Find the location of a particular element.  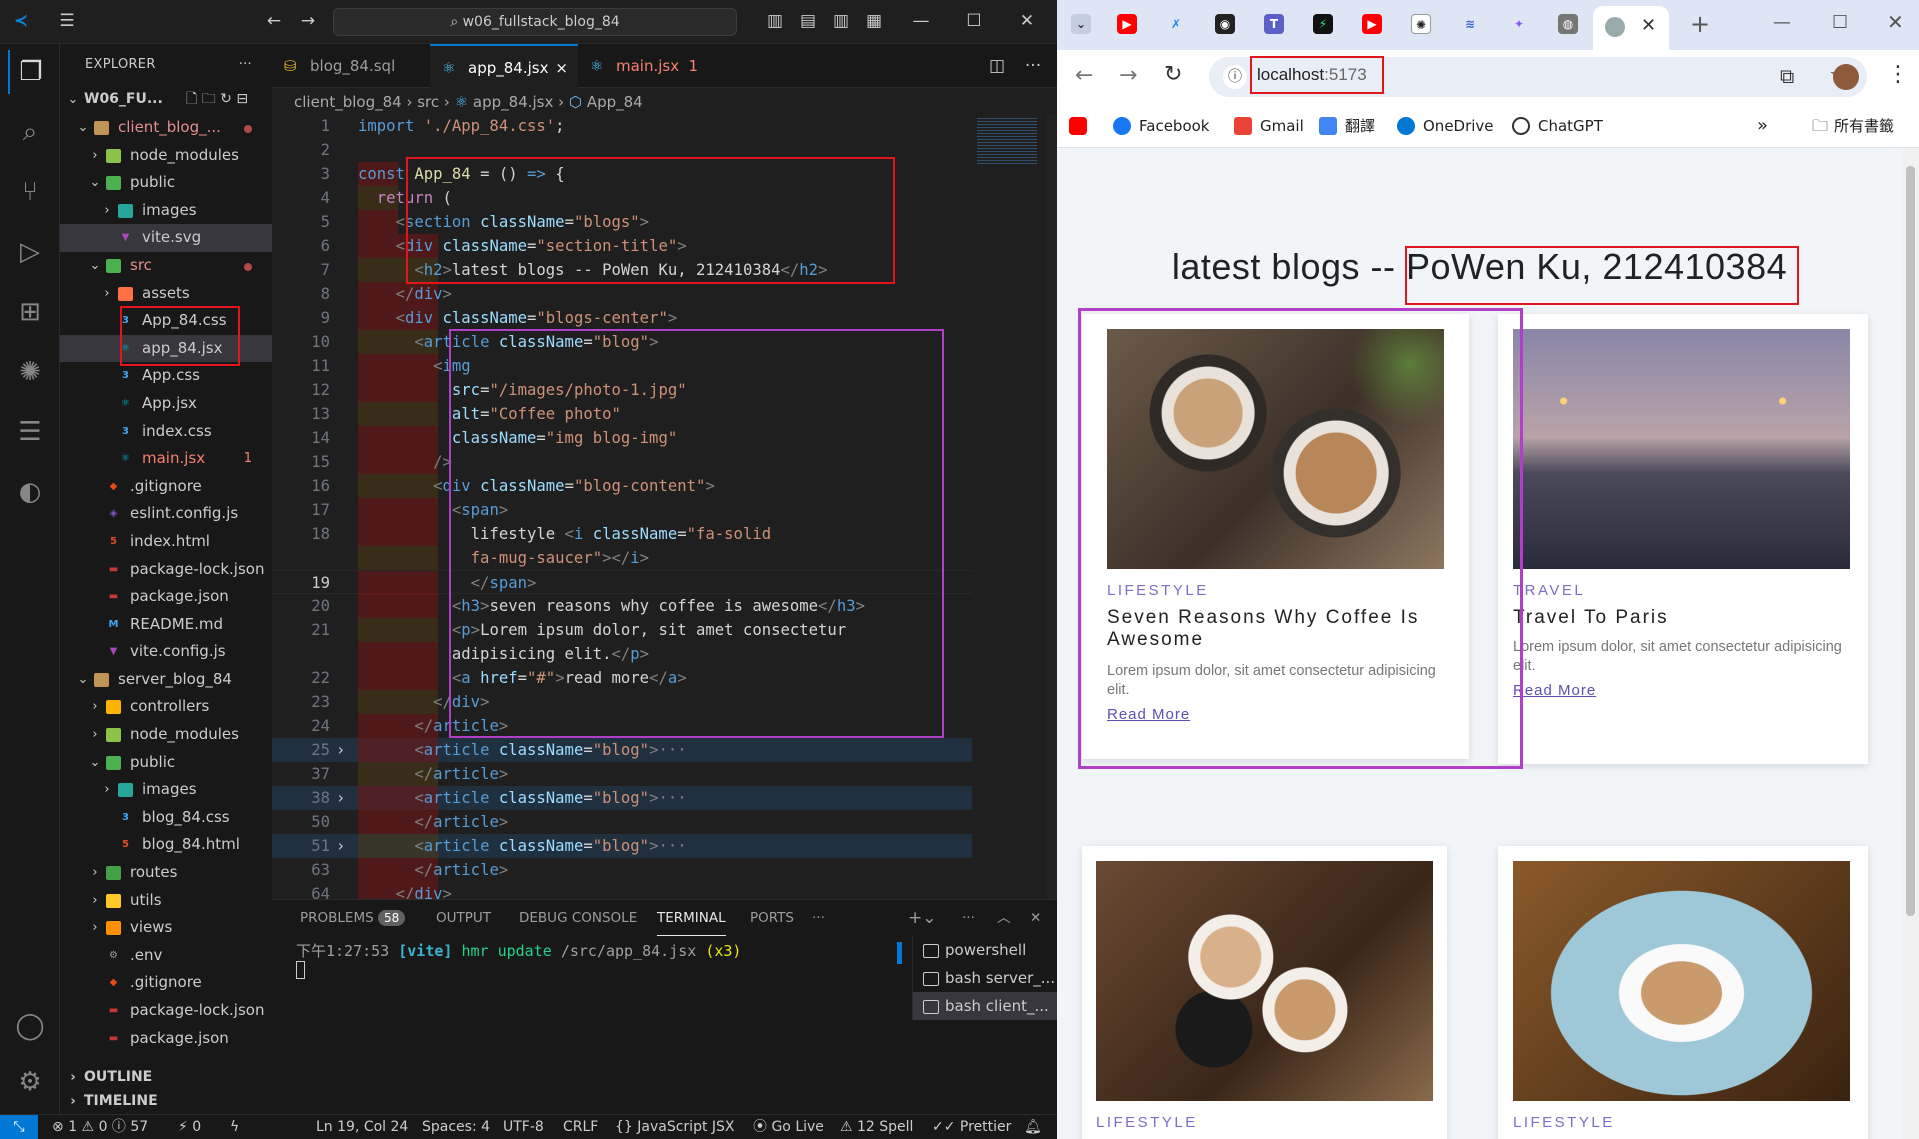

terminal-more-icon: ··· is located at coordinates (968, 918).